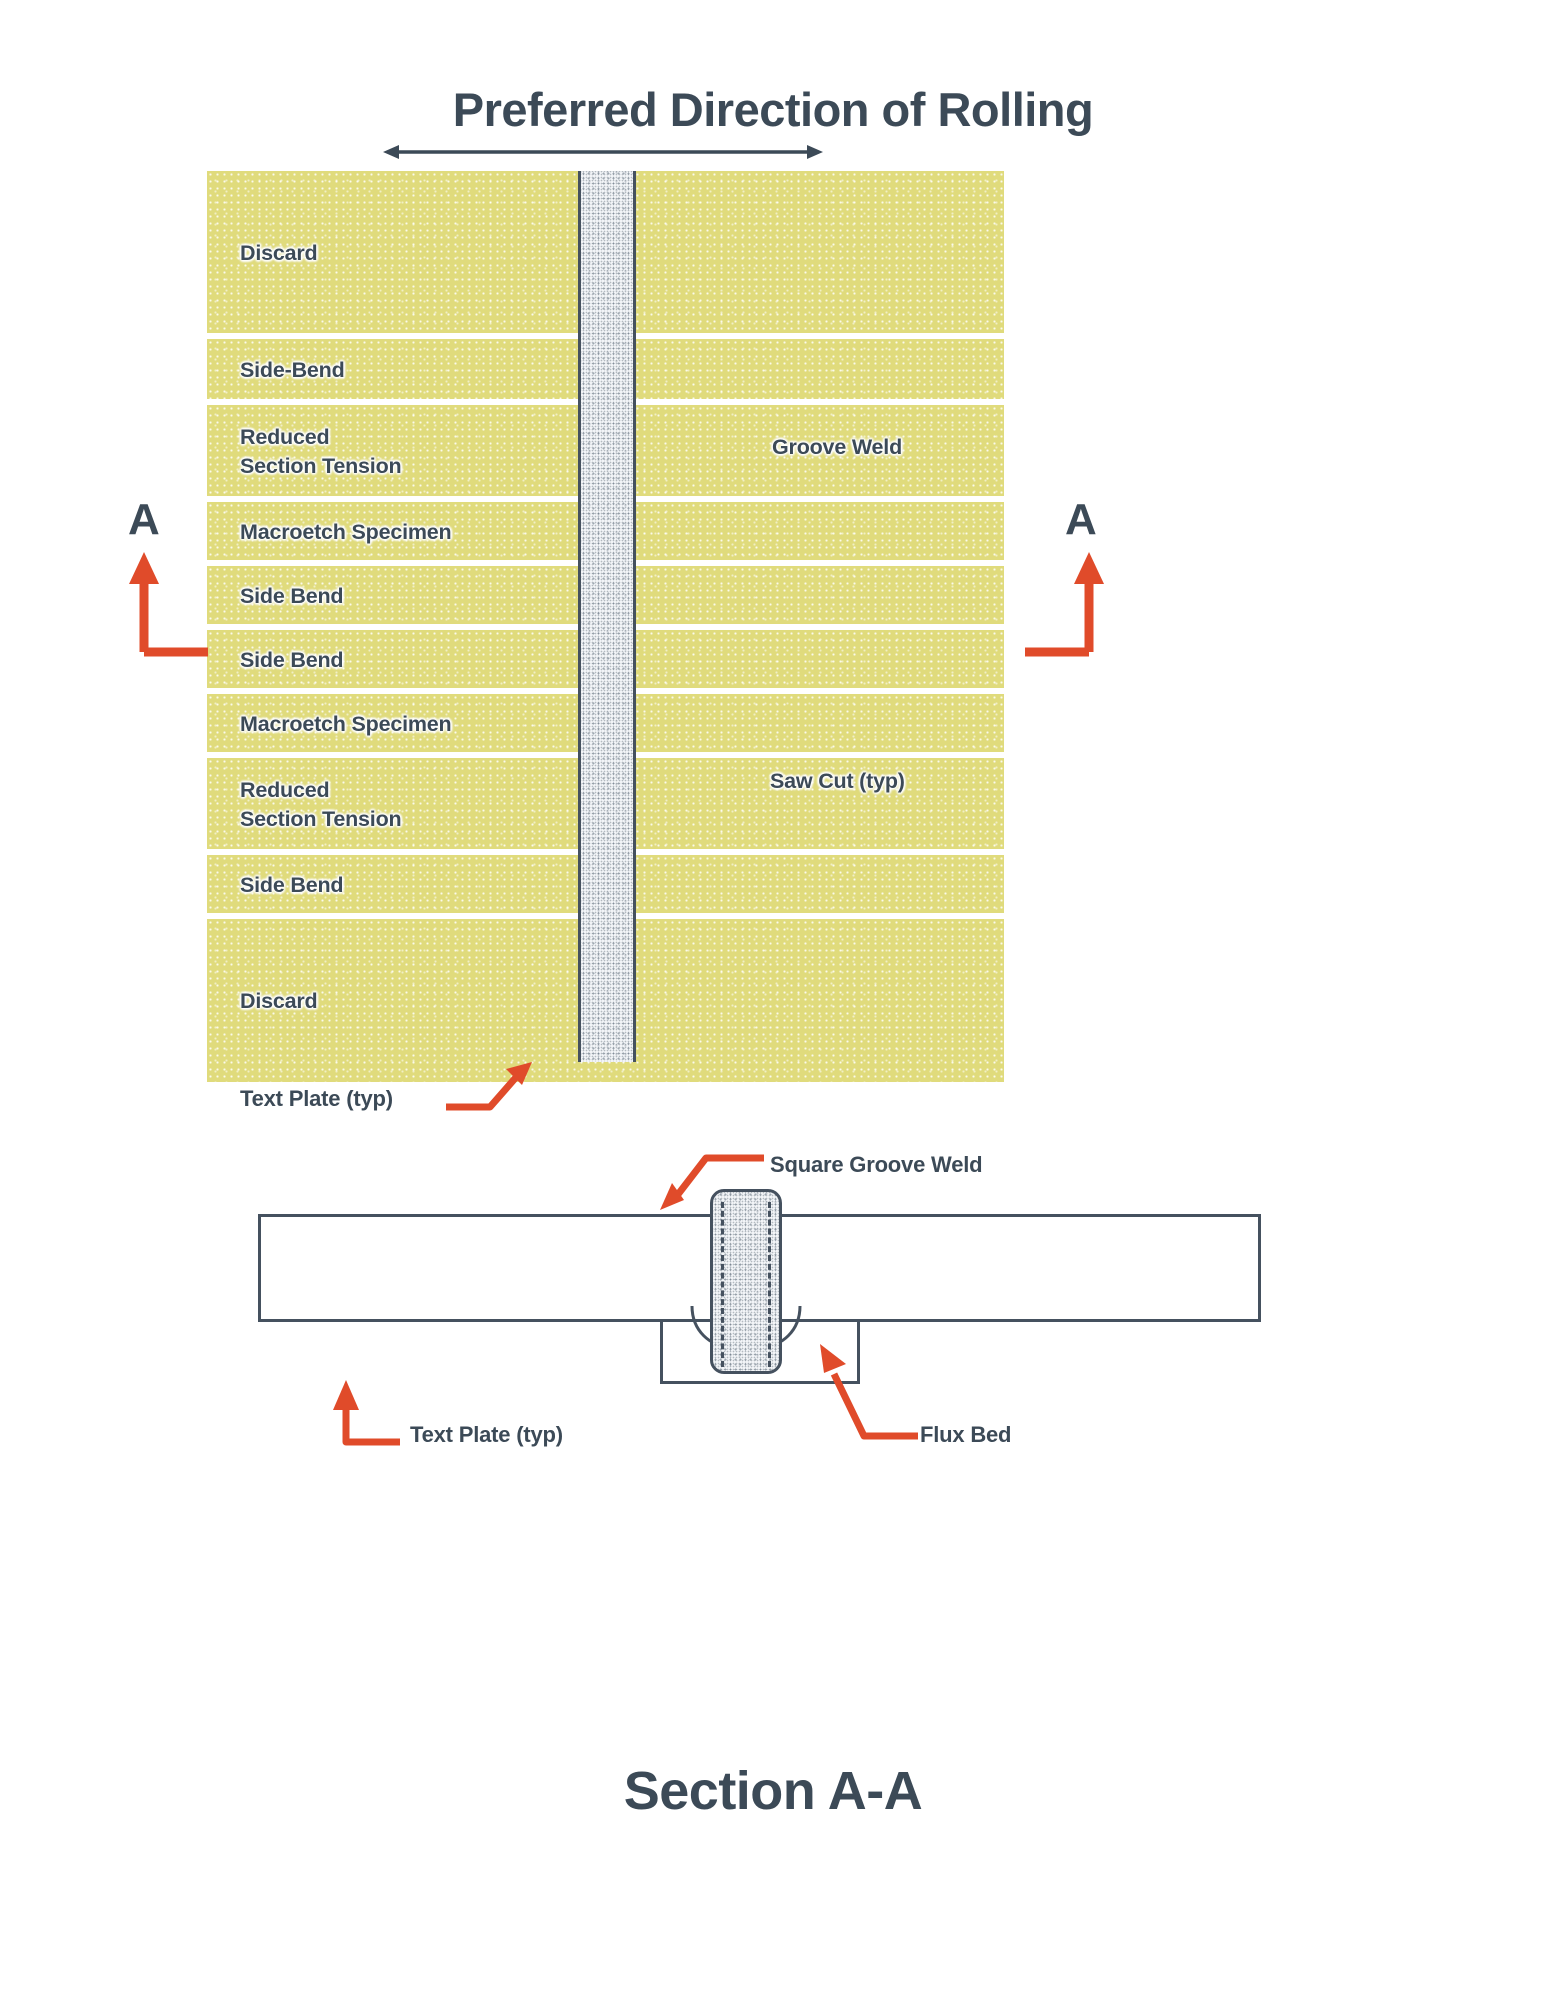  I want to click on section-marker-arrow-right-icon, so click(1064, 607).